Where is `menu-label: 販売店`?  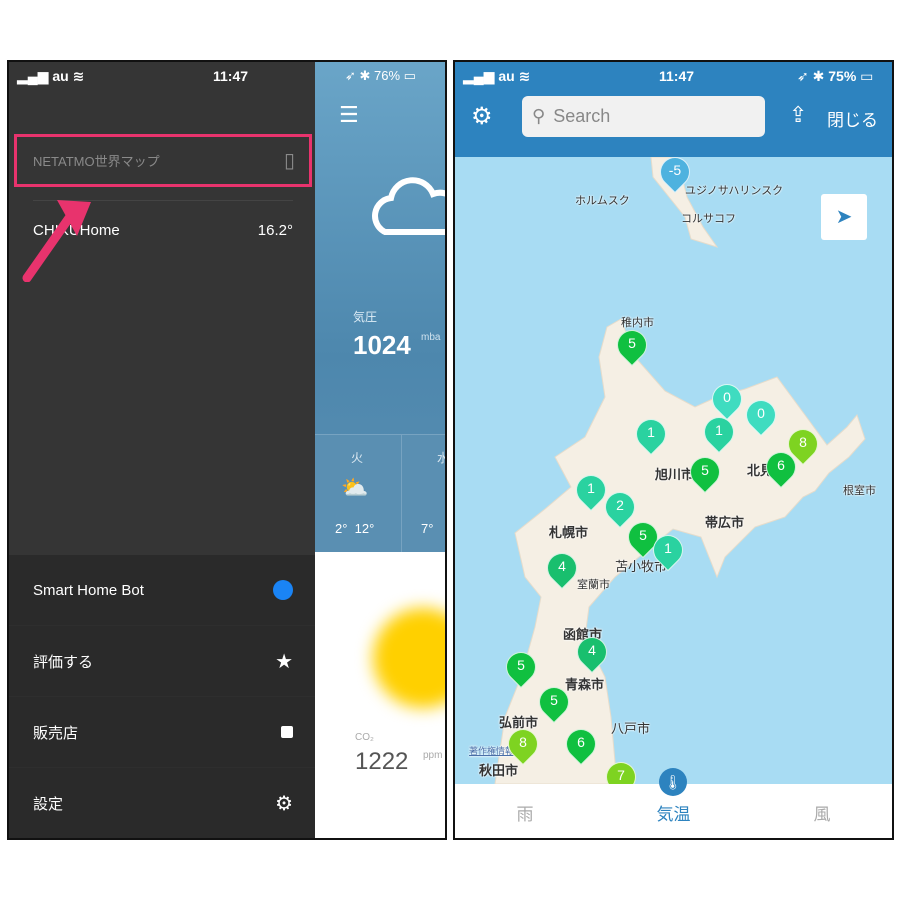 menu-label: 販売店 is located at coordinates (56, 733).